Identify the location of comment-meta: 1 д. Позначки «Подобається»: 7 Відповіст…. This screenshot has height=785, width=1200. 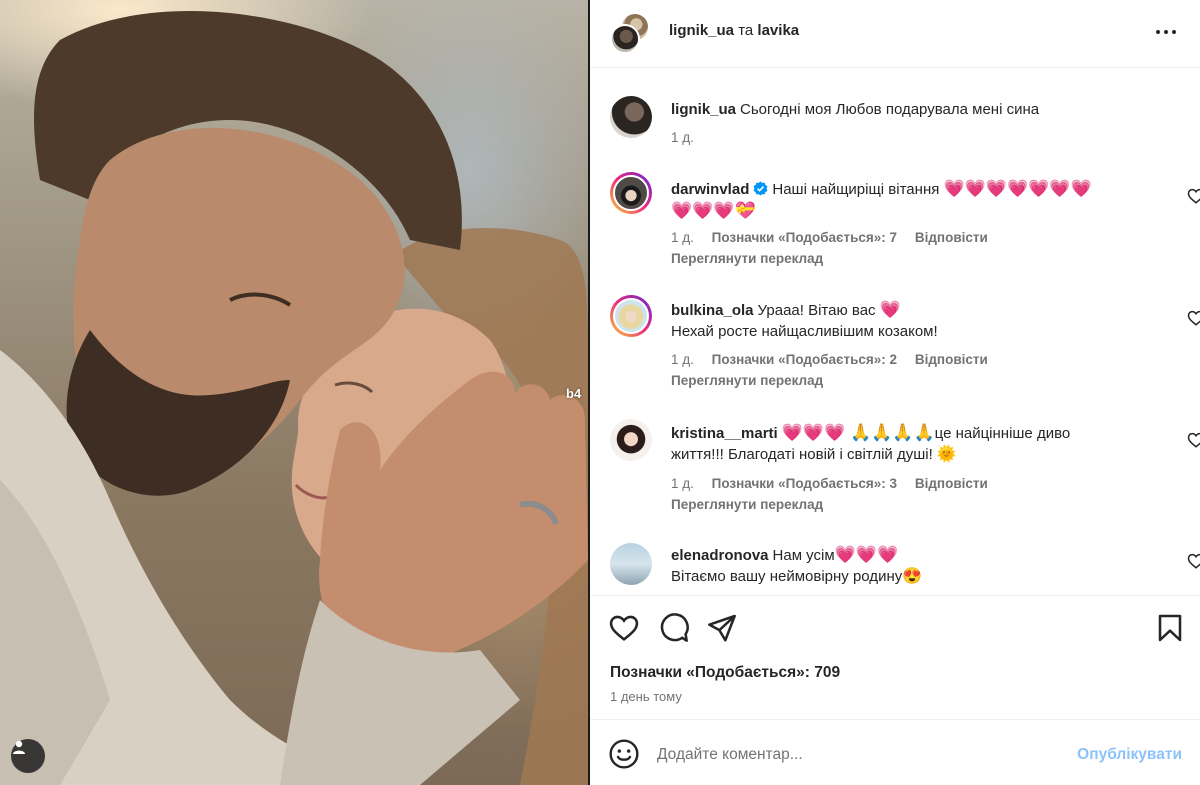
(836, 237).